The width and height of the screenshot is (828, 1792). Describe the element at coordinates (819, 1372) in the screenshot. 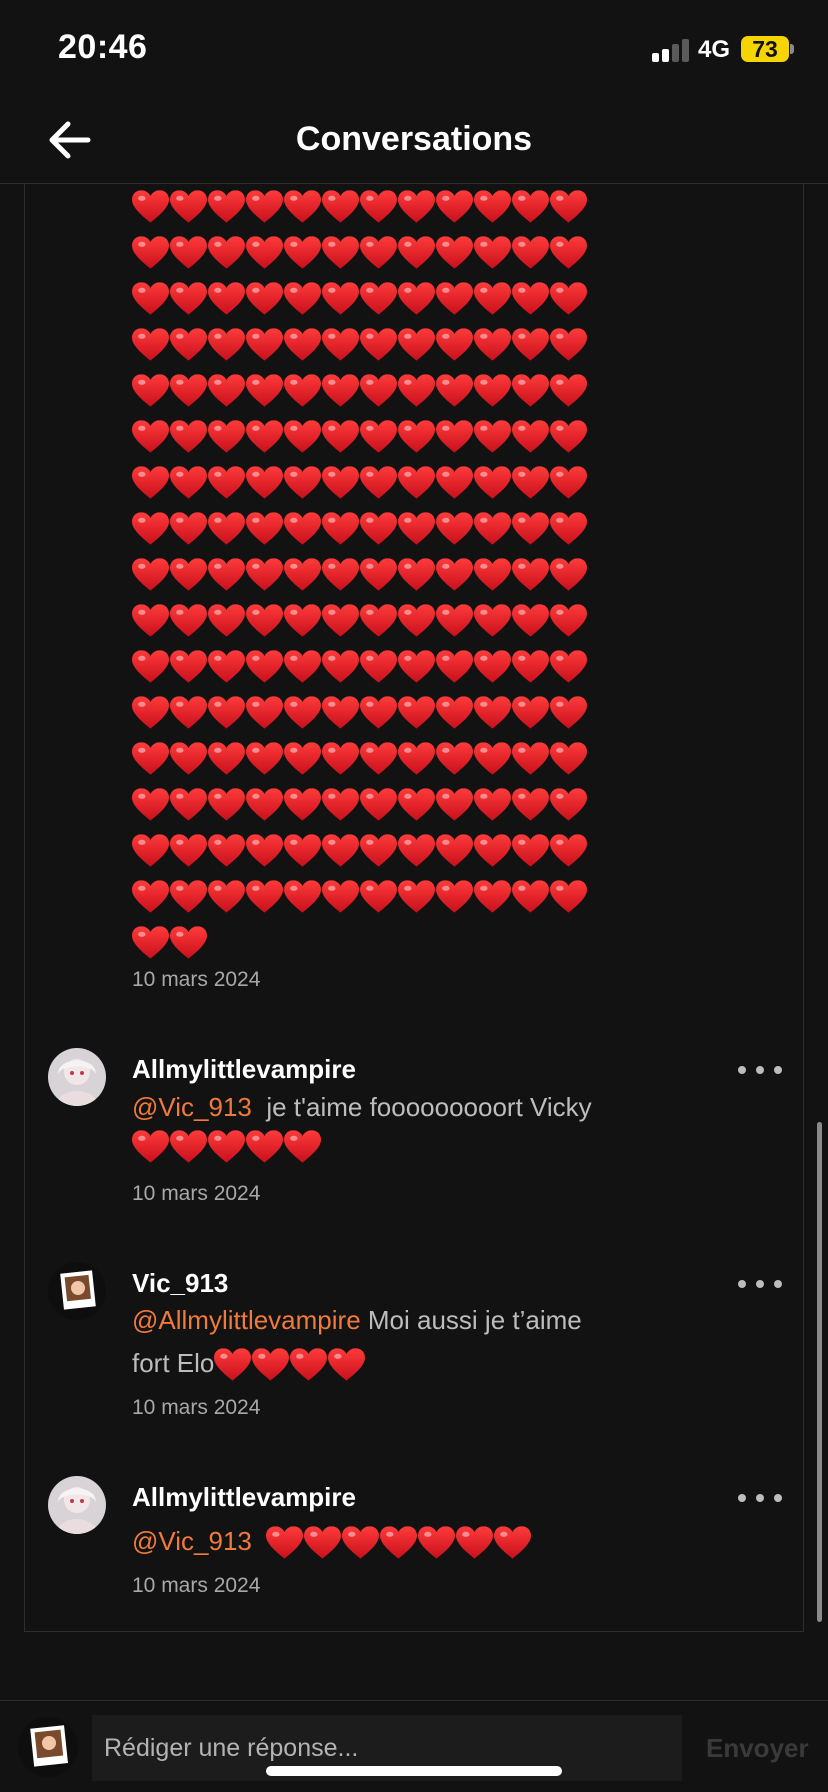

I see `scrollbar` at that location.